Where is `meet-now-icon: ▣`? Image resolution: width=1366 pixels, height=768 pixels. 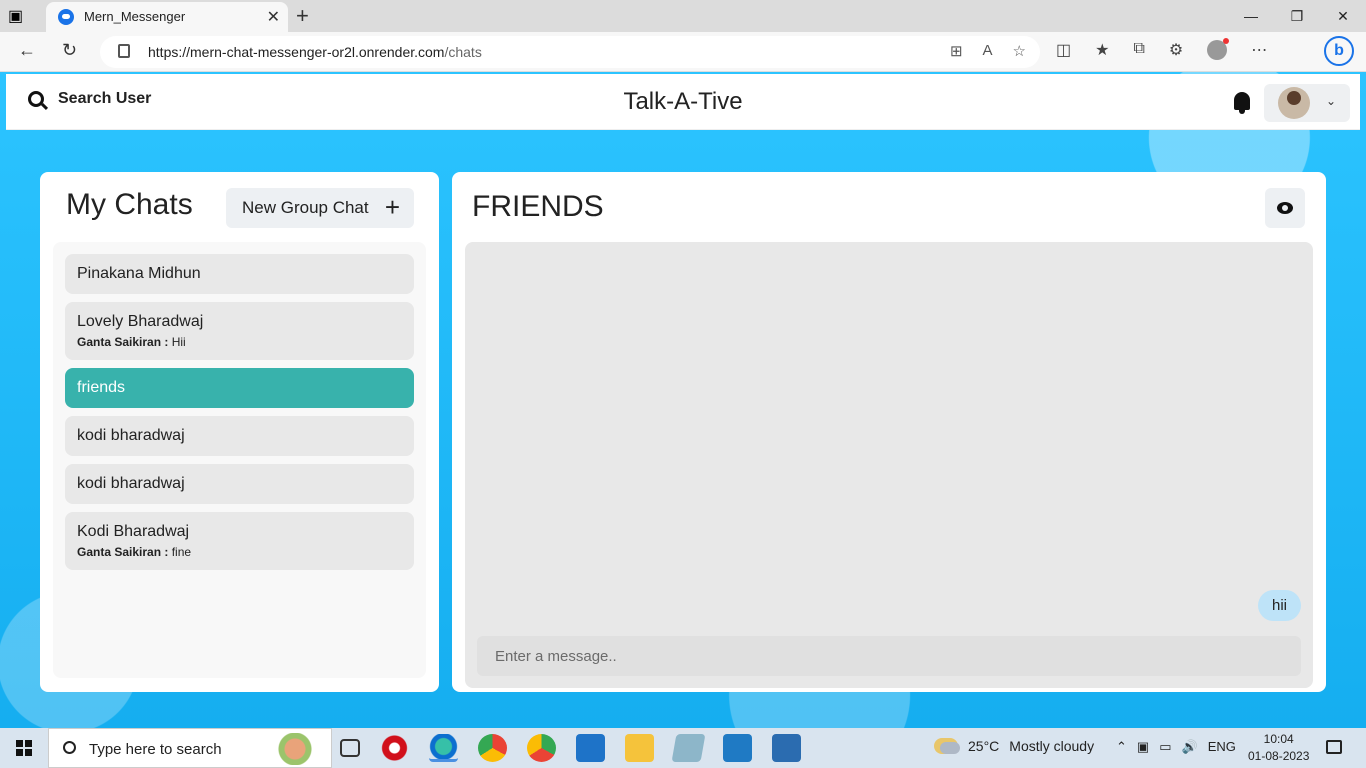
meet-now-icon: ▣ is located at coordinates (1143, 747).